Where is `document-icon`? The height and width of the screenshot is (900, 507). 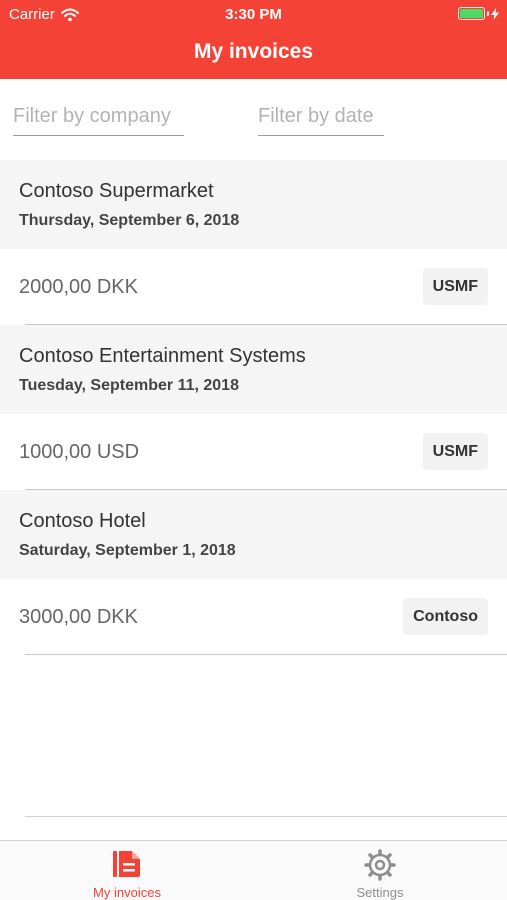
document-icon is located at coordinates (126, 864).